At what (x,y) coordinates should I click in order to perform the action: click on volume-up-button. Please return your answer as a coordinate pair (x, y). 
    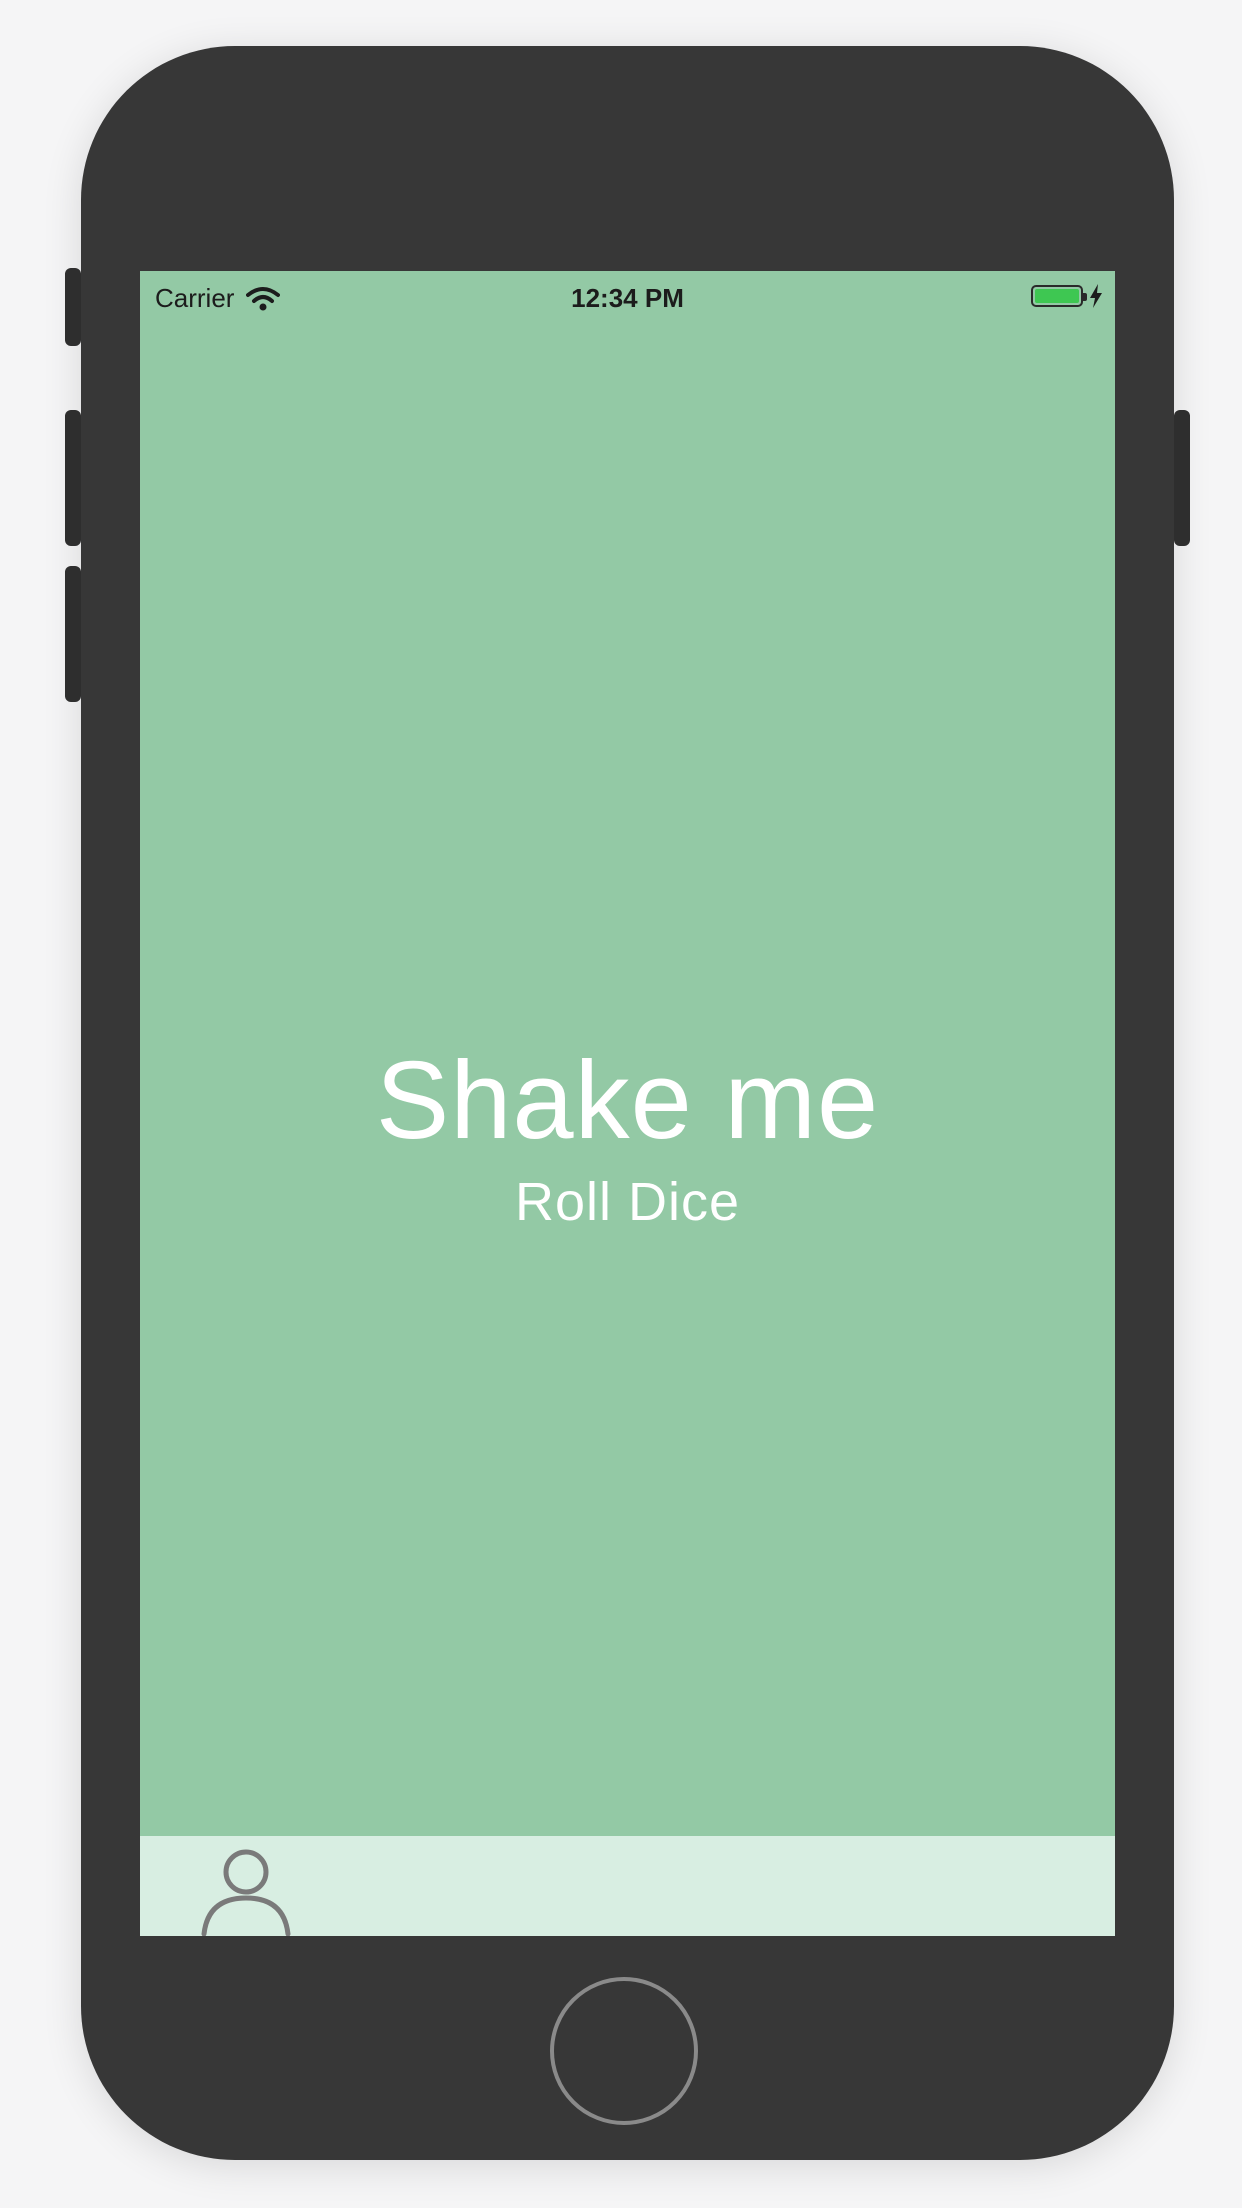
    Looking at the image, I should click on (73, 478).